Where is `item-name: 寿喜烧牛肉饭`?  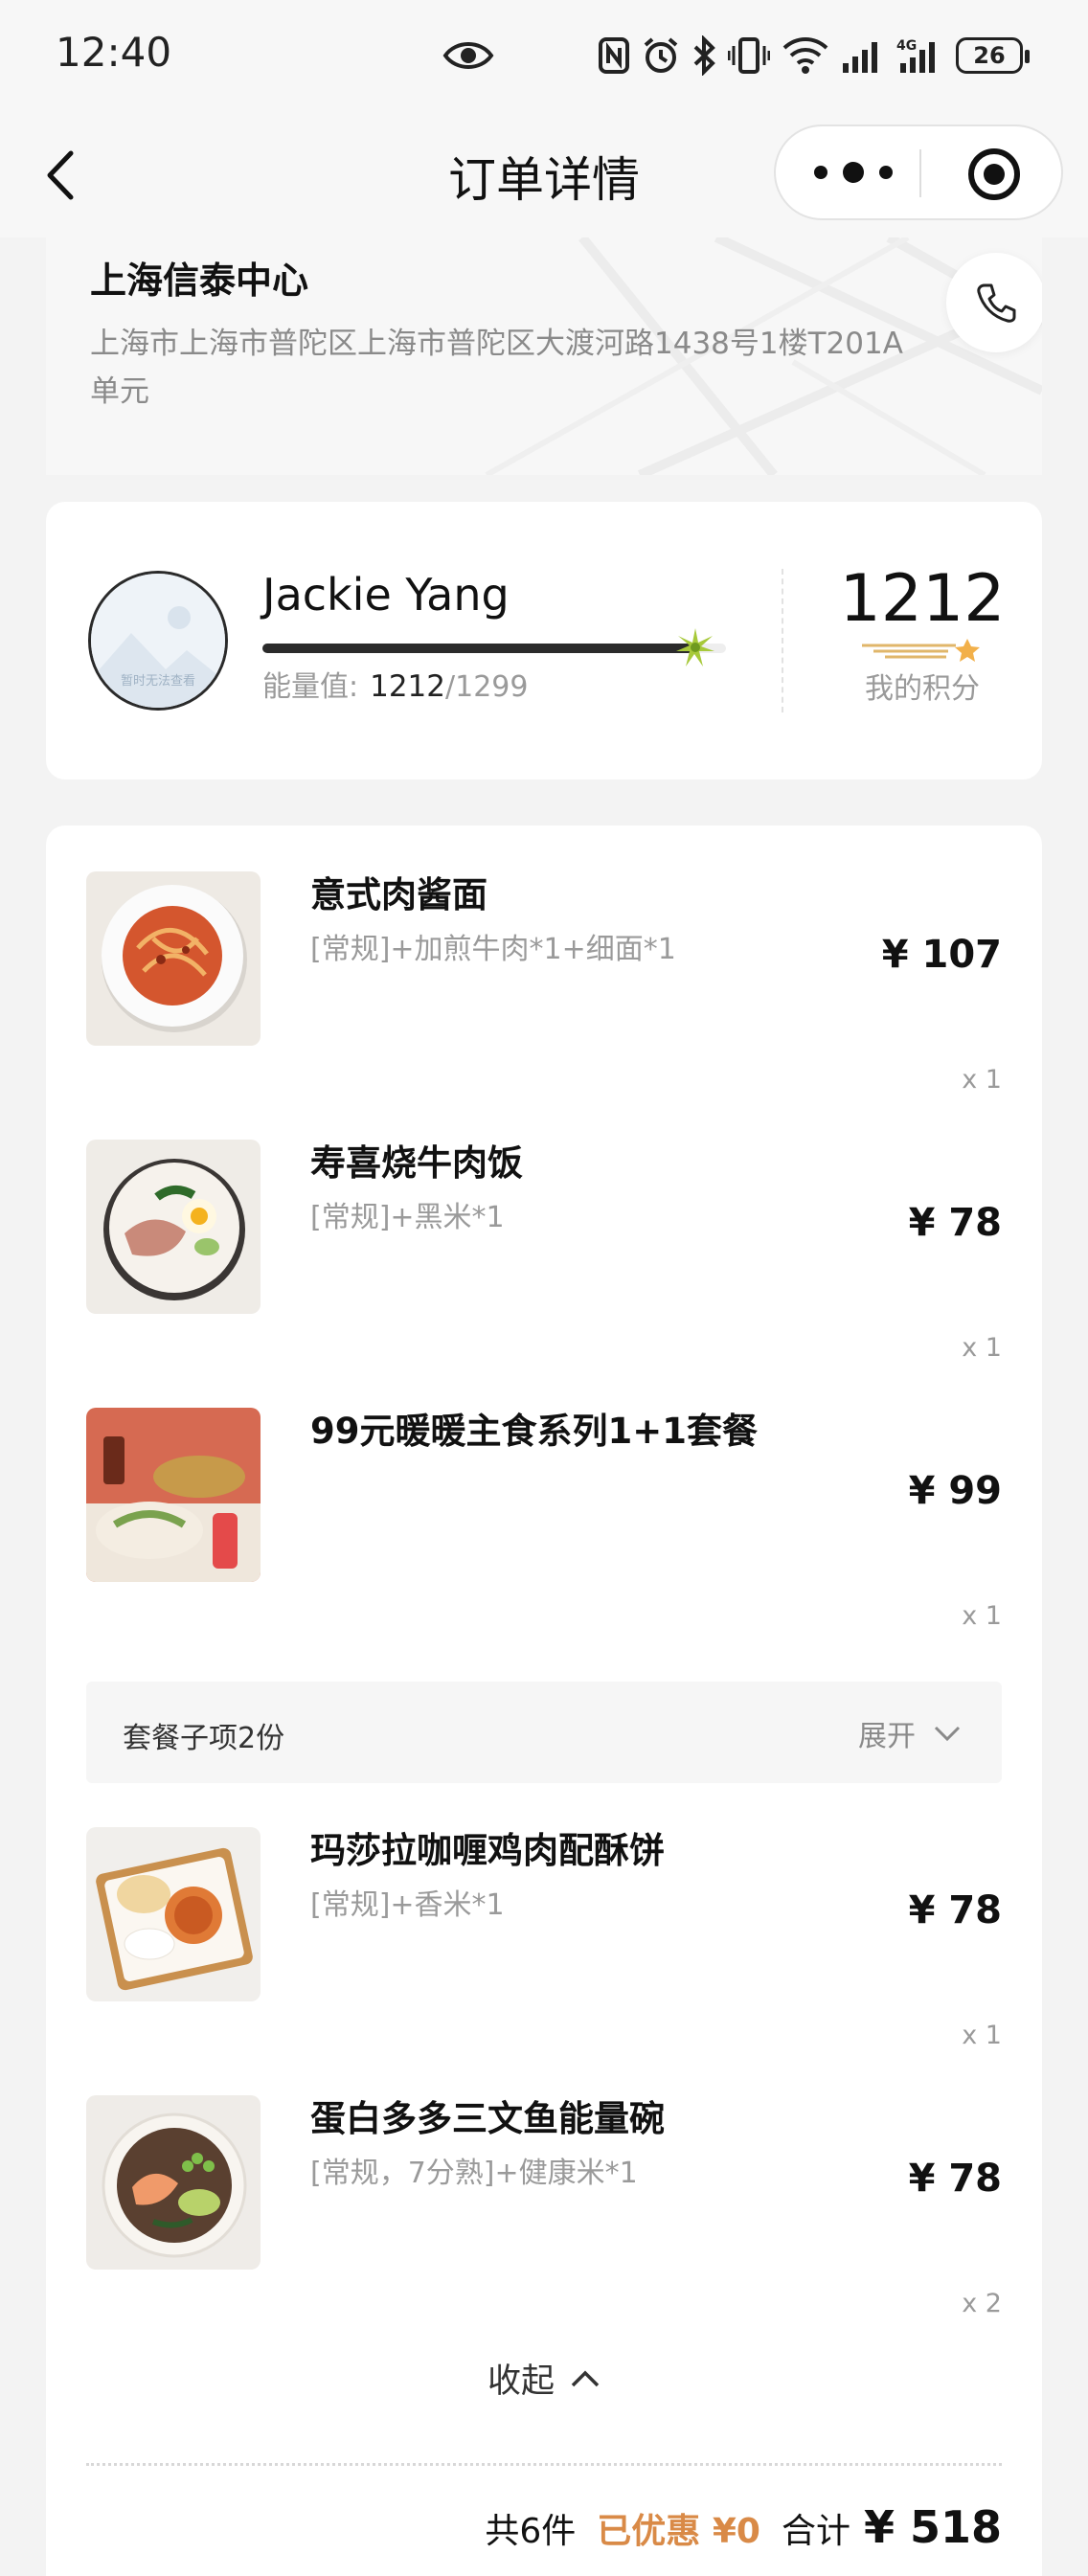
item-name: 寿喜烧牛肉饭 is located at coordinates (416, 1163).